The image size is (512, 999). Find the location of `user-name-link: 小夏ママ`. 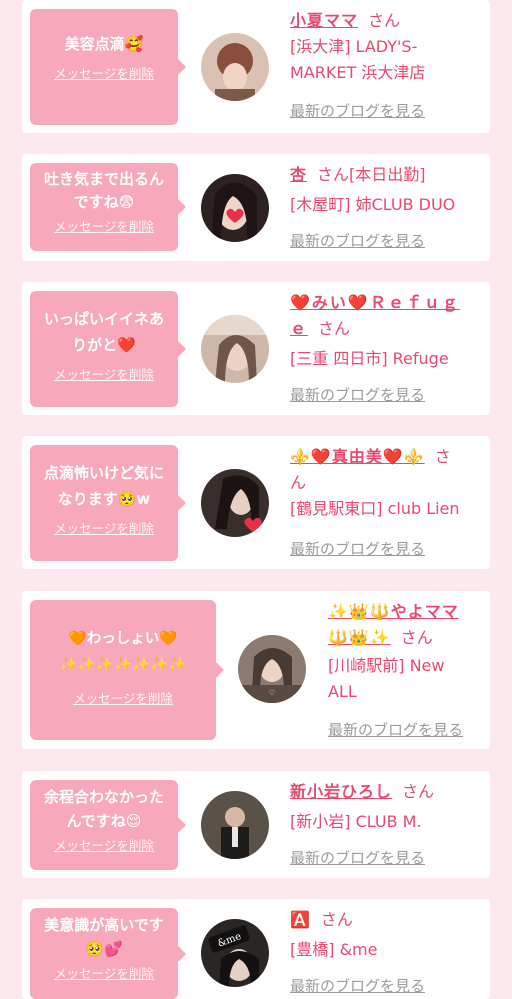

user-name-link: 小夏ママ is located at coordinates (324, 20).